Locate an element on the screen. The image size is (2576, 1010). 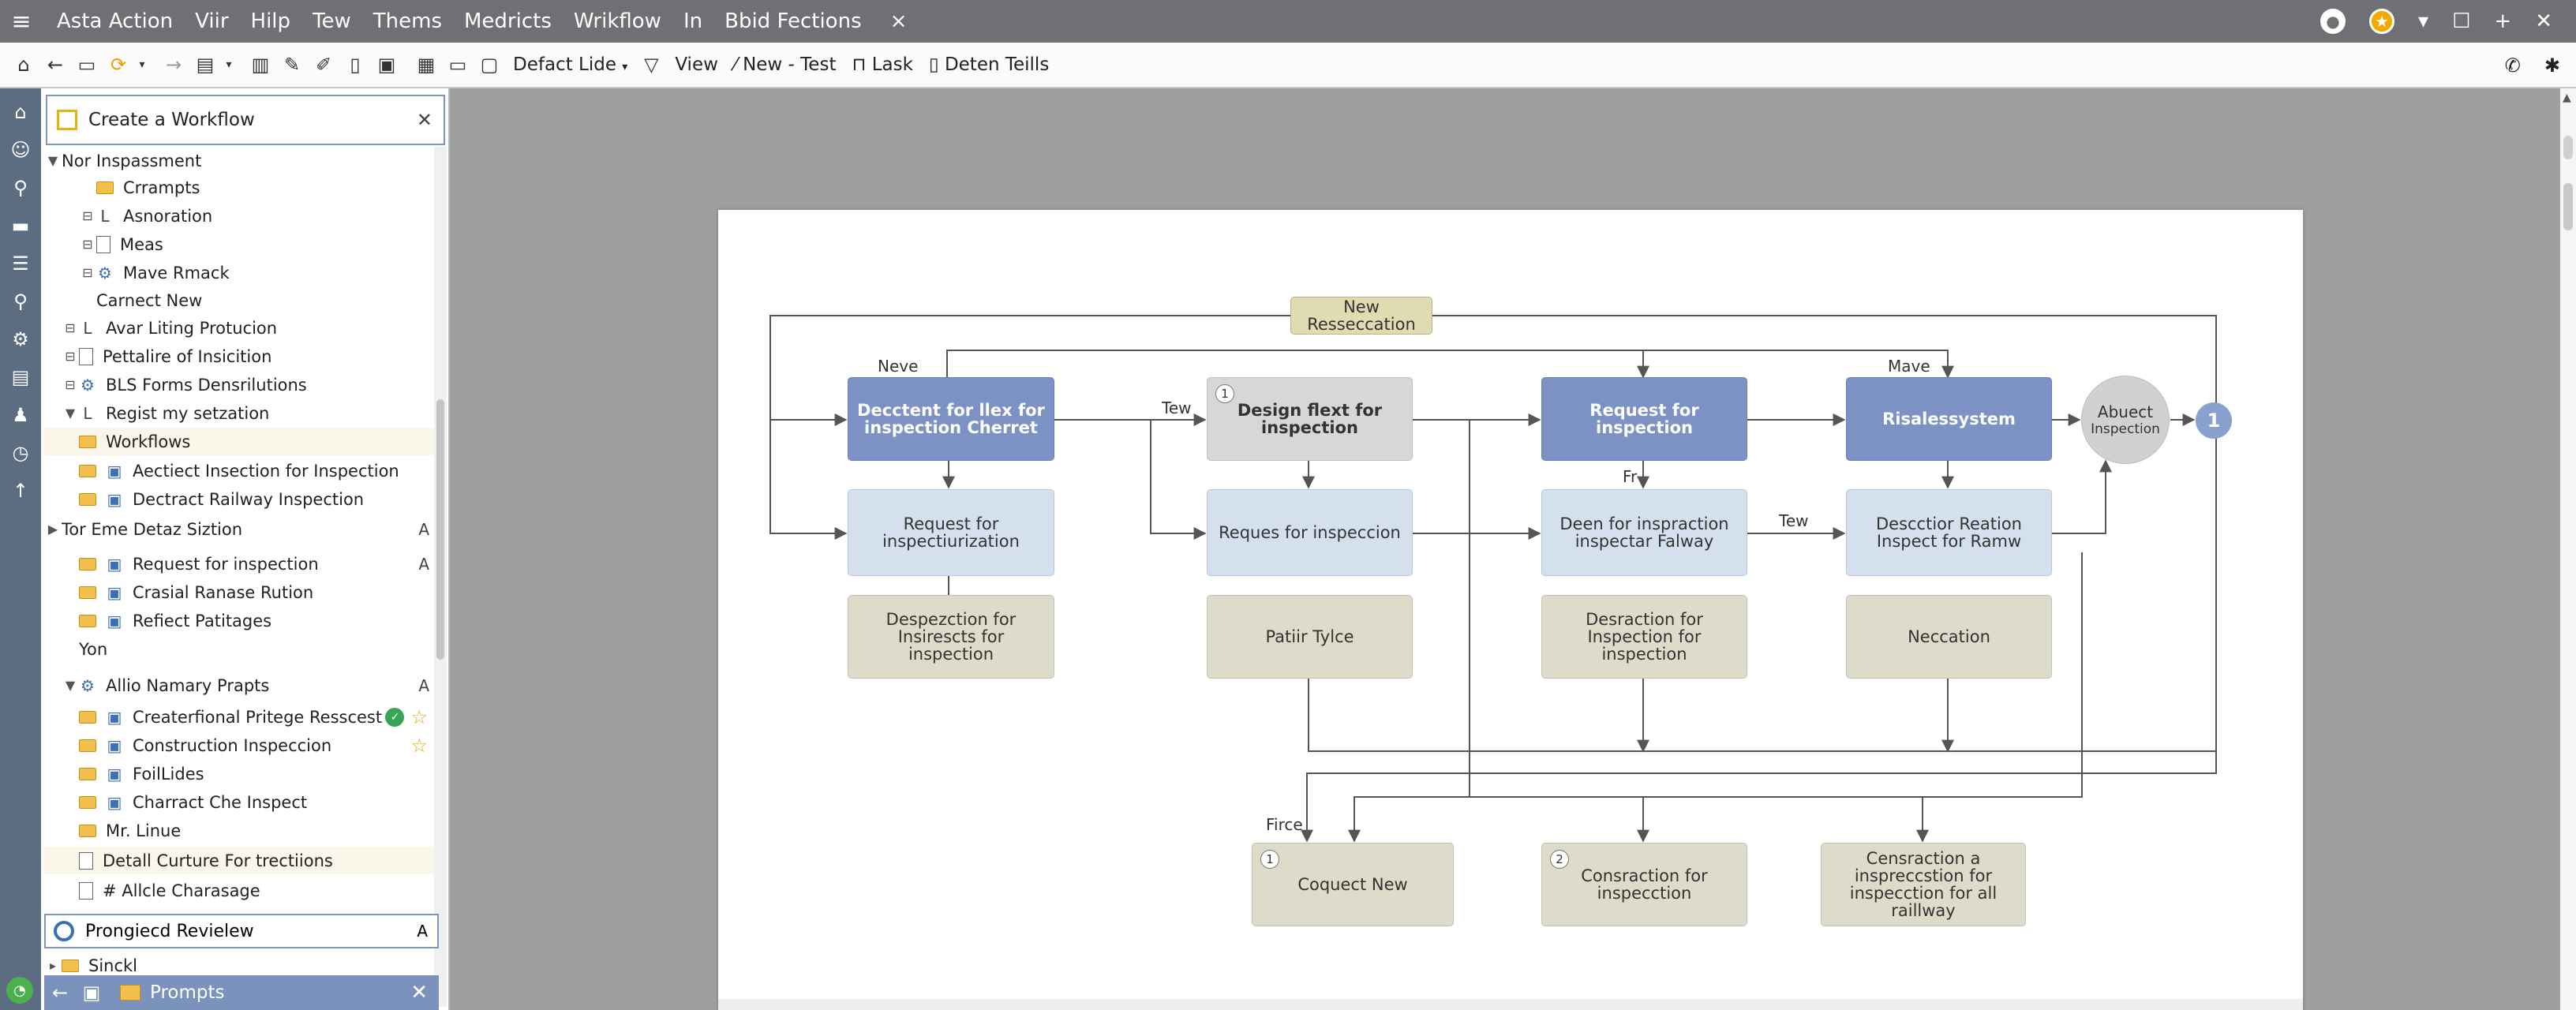
node-text: Coquect New is located at coordinates (1352, 884).